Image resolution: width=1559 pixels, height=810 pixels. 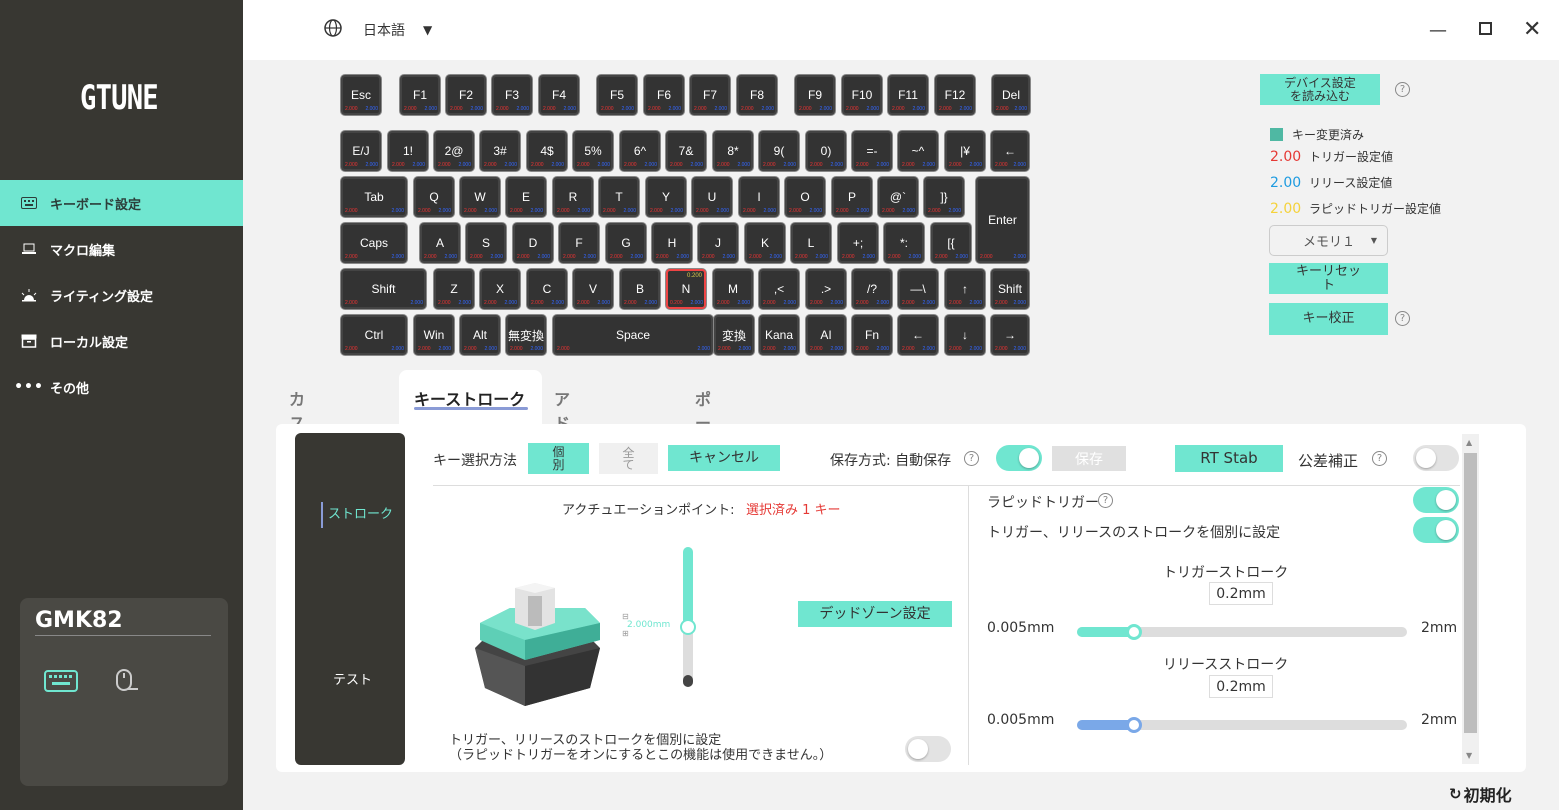 What do you see at coordinates (121, 249) in the screenshot?
I see `sidebar-item-macro: マクロ編集` at bounding box center [121, 249].